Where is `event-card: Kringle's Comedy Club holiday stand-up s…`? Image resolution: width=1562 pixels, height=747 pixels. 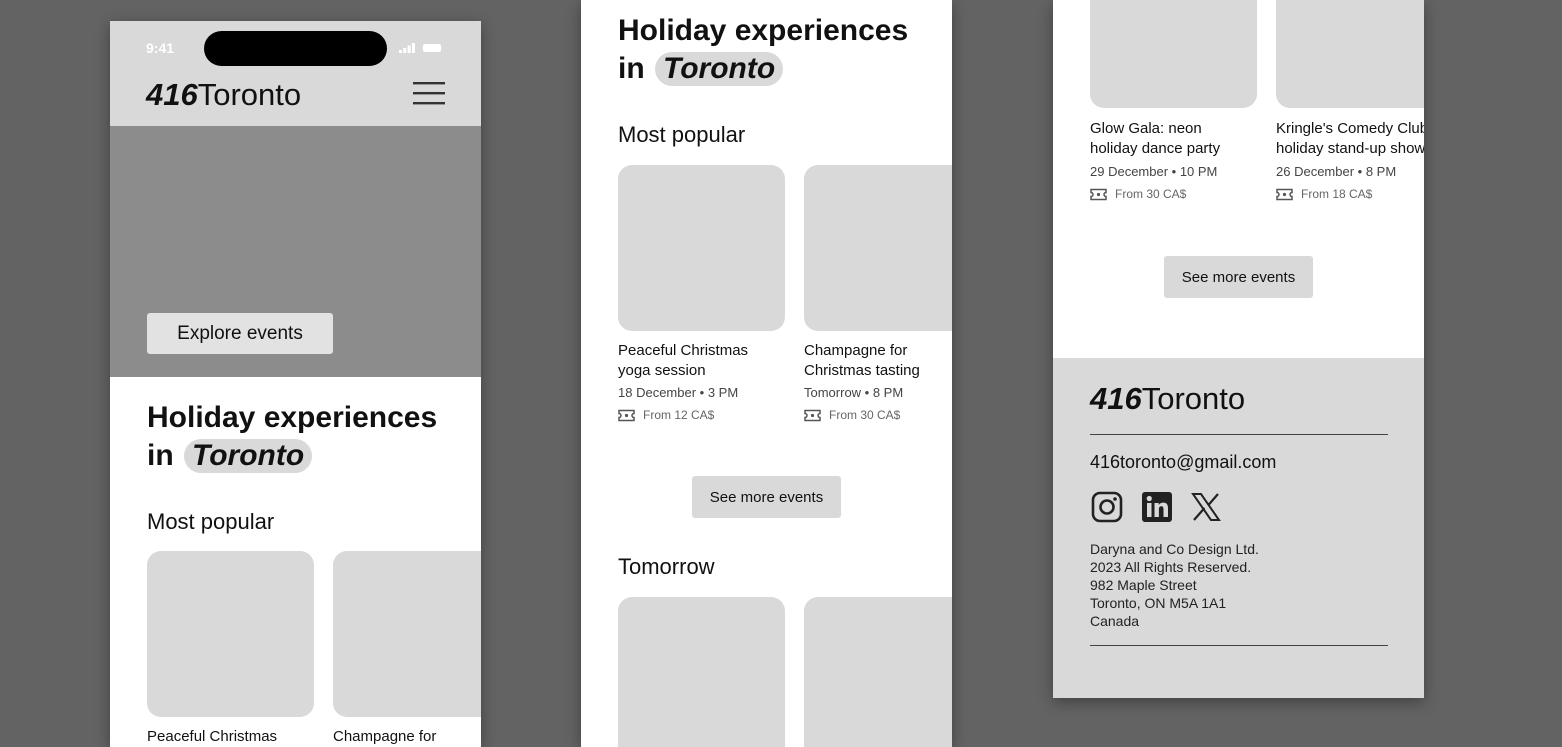 event-card: Kringle's Comedy Club holiday stand-up s… is located at coordinates (1350, 160).